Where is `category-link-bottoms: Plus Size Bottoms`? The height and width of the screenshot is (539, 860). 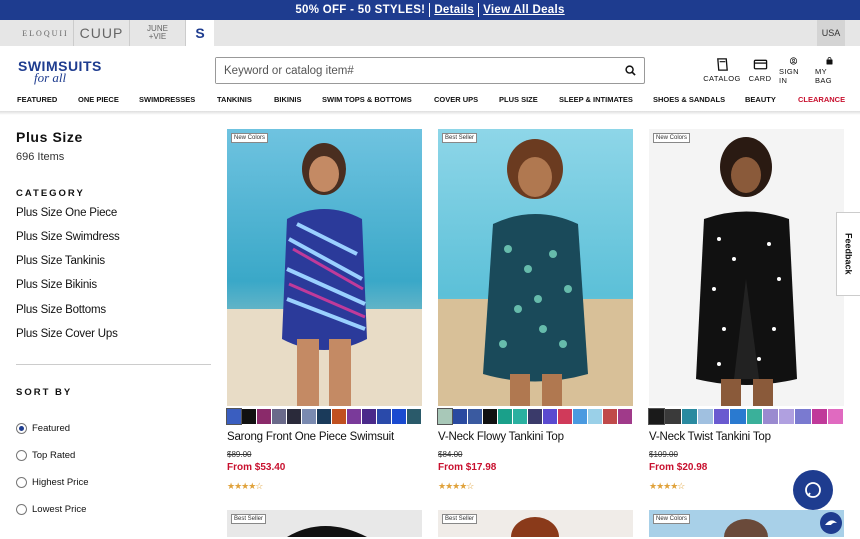
category-link-bottoms: Plus Size Bottoms is located at coordinates (61, 310).